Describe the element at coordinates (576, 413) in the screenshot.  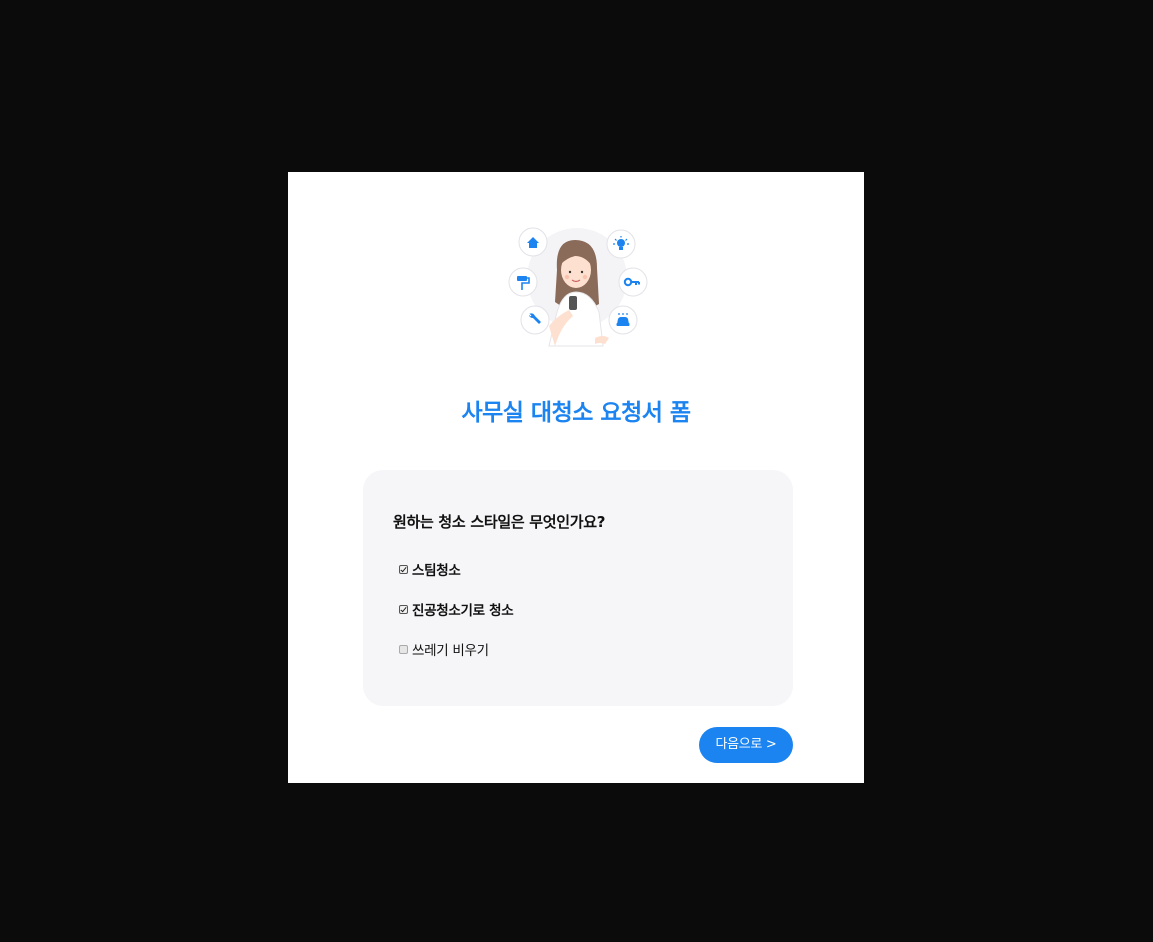
I see `form-title: 사무실 대청소 요청서 폼` at that location.